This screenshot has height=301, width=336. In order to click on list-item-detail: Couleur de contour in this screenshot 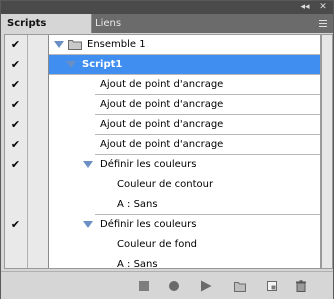, I will do `click(162, 185)`.